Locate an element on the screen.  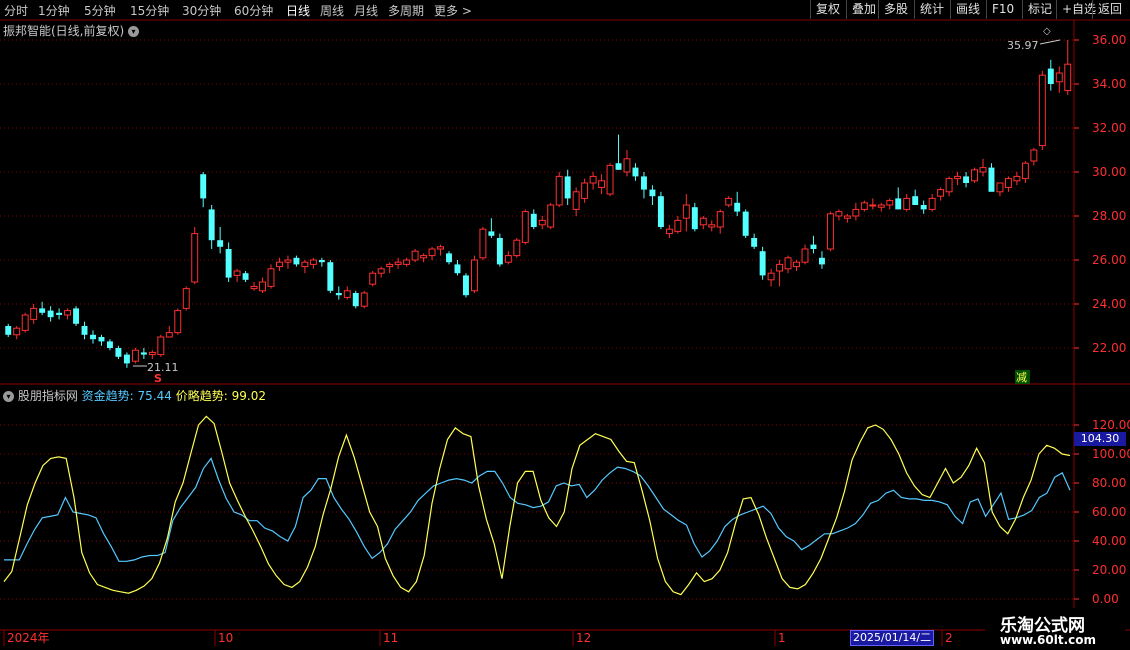
toolbar-button: 多股 is located at coordinates (895, 9).